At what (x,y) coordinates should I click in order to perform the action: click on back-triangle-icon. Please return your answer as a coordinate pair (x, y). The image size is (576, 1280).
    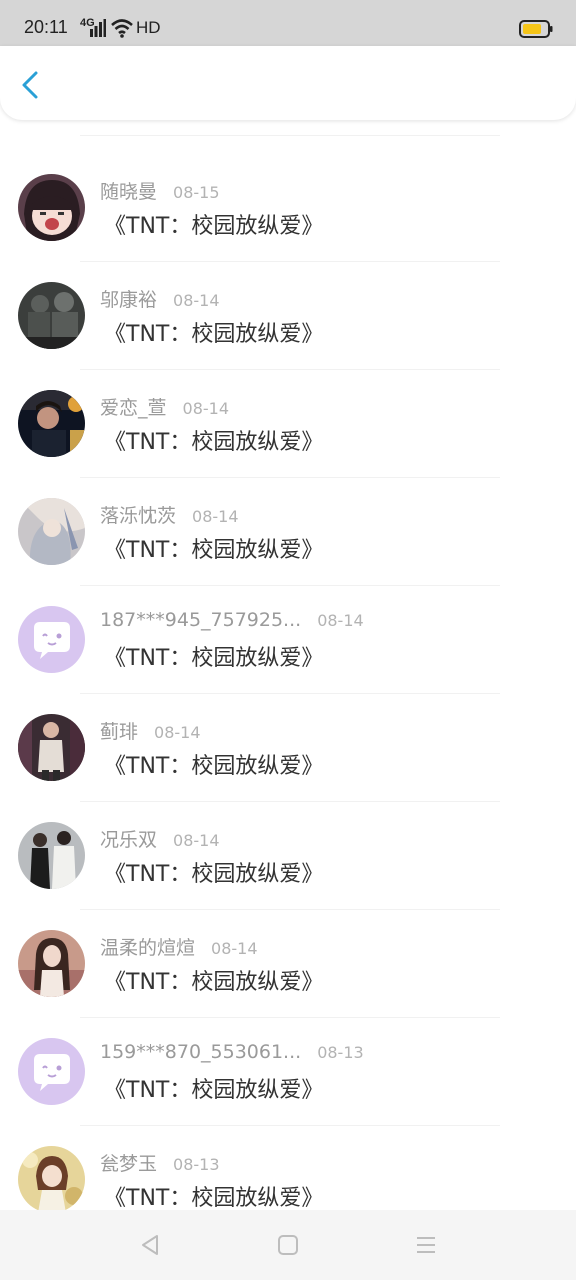
    Looking at the image, I should click on (150, 1245).